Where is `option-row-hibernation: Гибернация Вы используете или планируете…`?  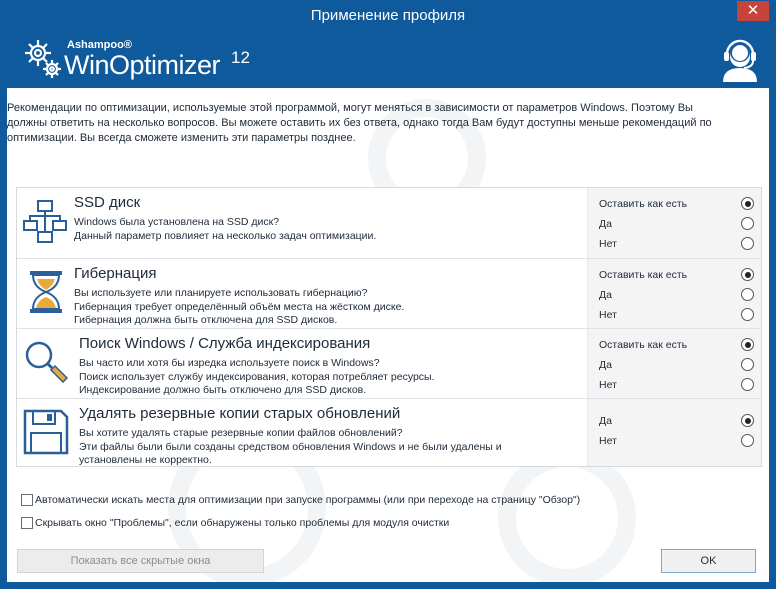
option-row-hibernation: Гибернация Вы используете или планируете… is located at coordinates (389, 293).